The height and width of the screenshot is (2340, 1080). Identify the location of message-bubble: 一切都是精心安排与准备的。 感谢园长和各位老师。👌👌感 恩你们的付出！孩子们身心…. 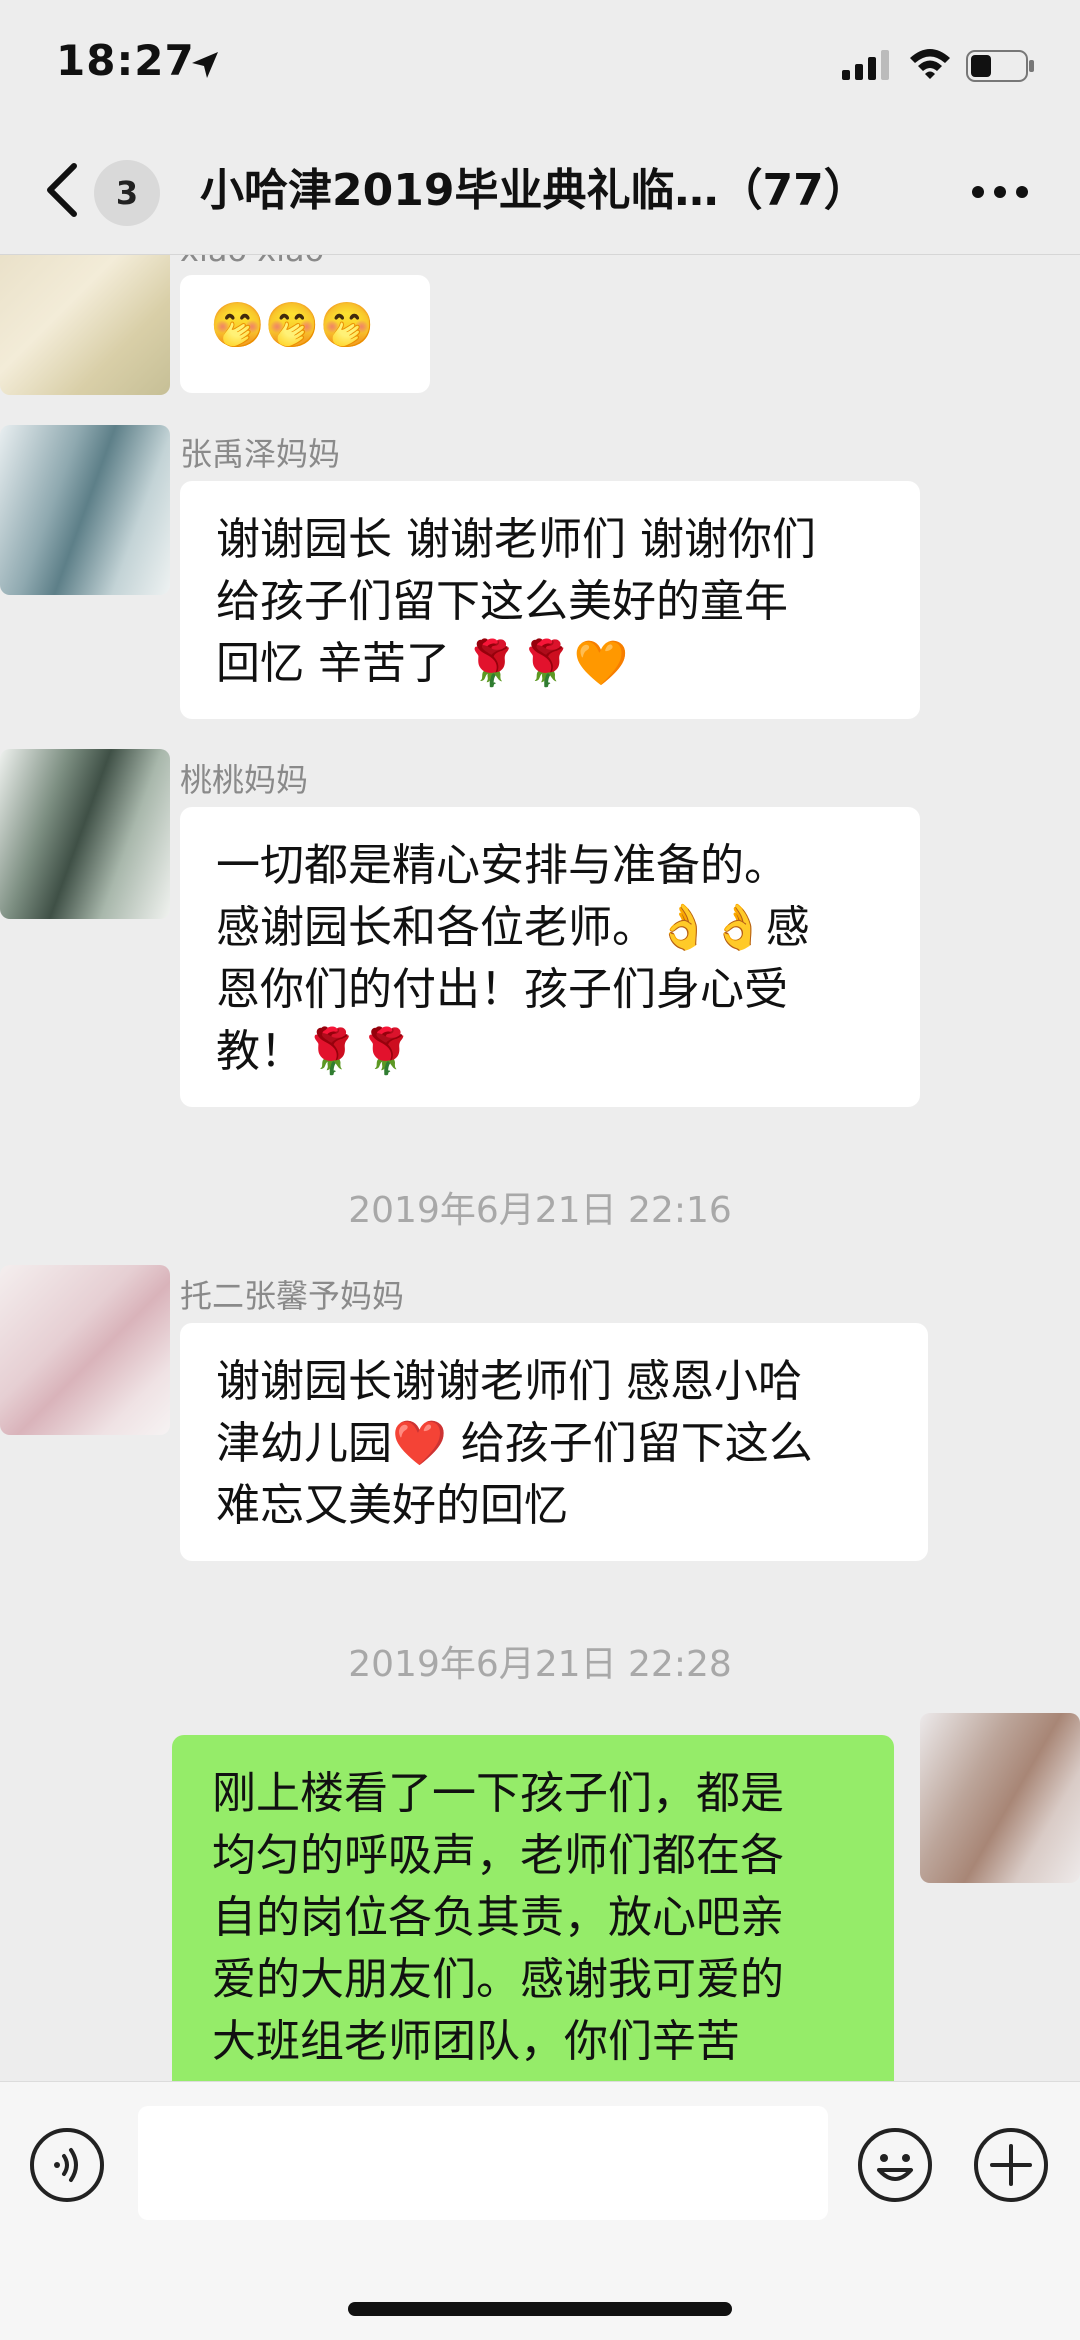
(550, 957).